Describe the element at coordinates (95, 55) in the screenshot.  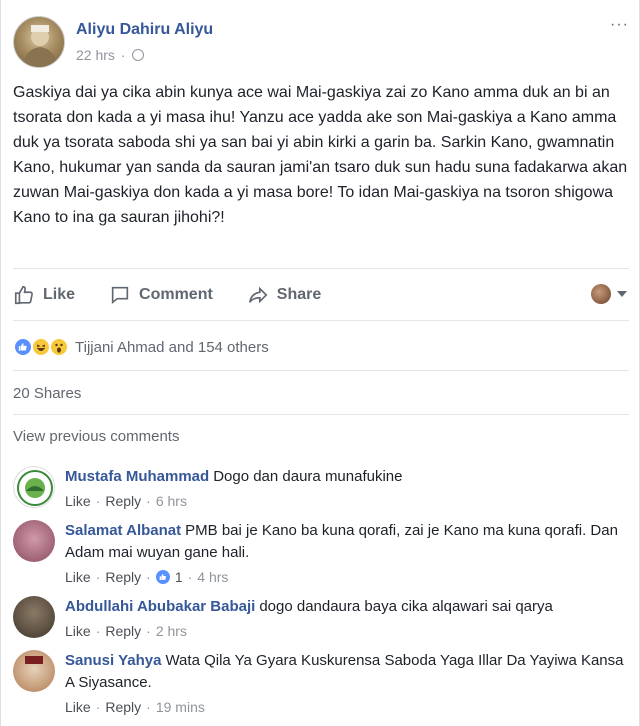
I see `post-time: 22 hrs` at that location.